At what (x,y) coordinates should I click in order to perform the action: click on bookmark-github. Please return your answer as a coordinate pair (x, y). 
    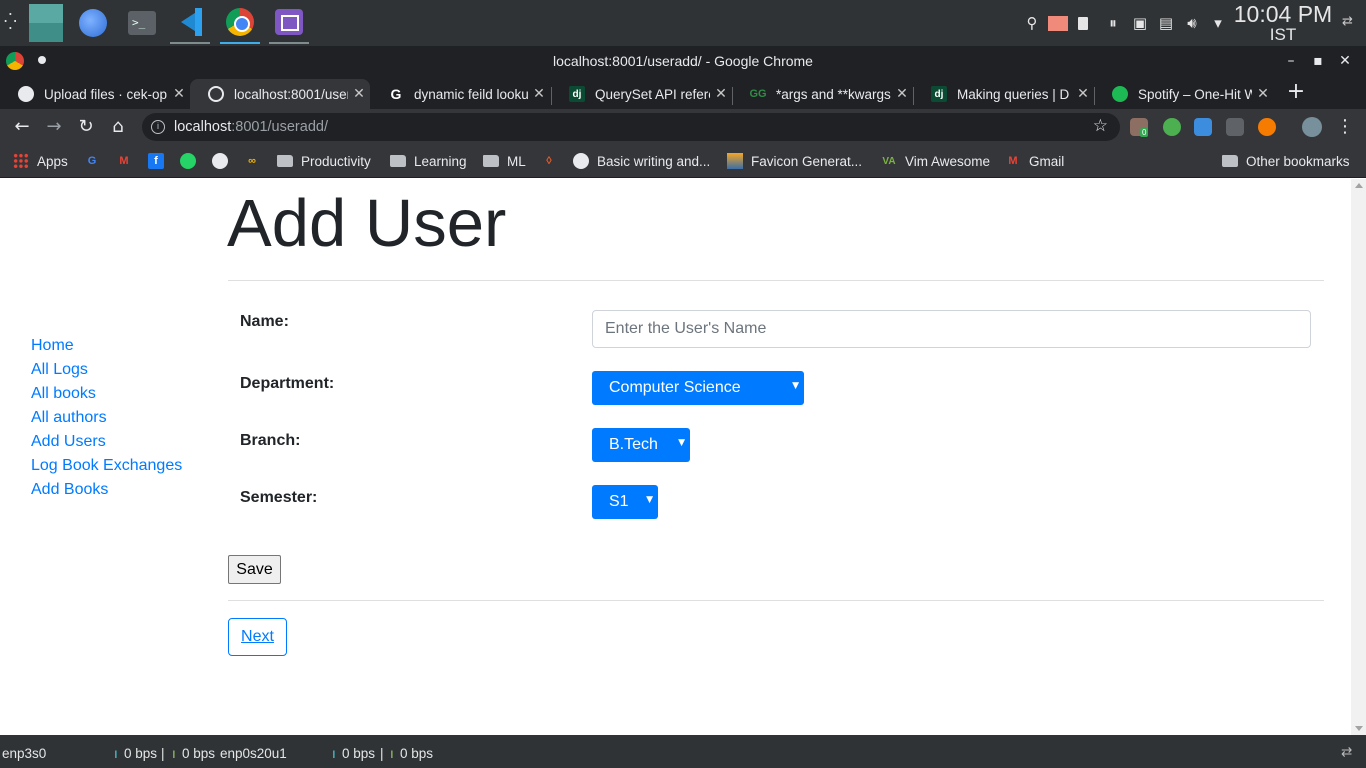
    Looking at the image, I should click on (224, 161).